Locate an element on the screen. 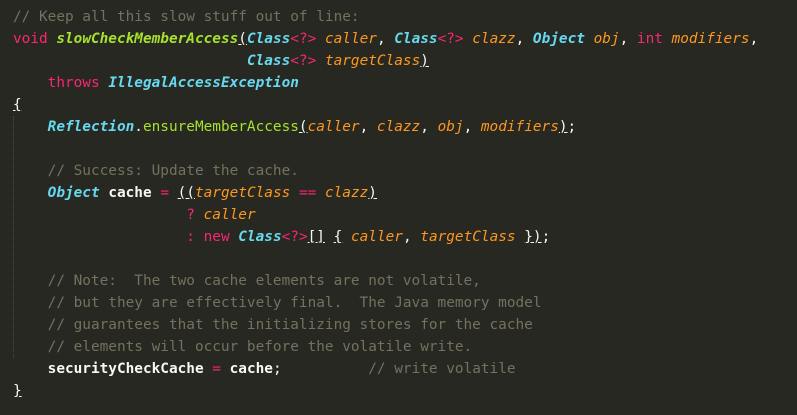 This screenshot has height=415, width=797. code-token: IllegalAccessException is located at coordinates (203, 83).